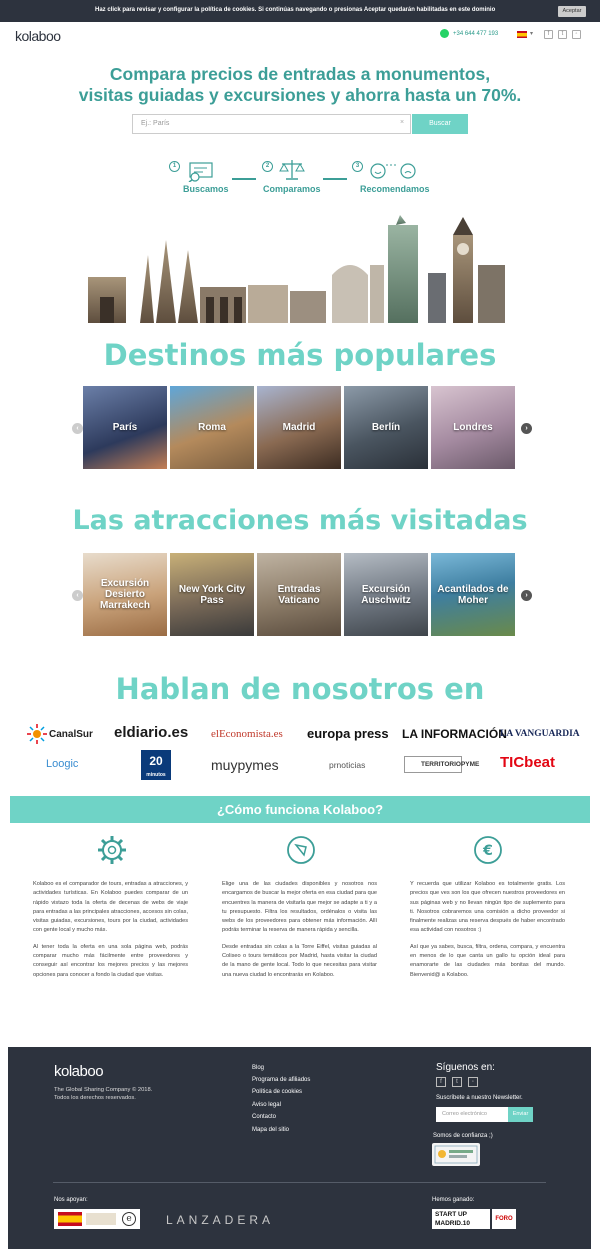  What do you see at coordinates (454, 734) in the screenshot?
I see `press-logo-lainformacion: LA INFORMACIÓN` at bounding box center [454, 734].